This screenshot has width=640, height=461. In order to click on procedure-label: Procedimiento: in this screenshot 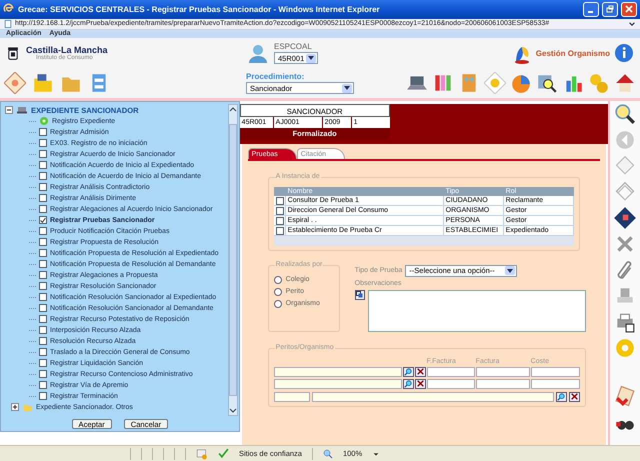, I will do `click(276, 77)`.